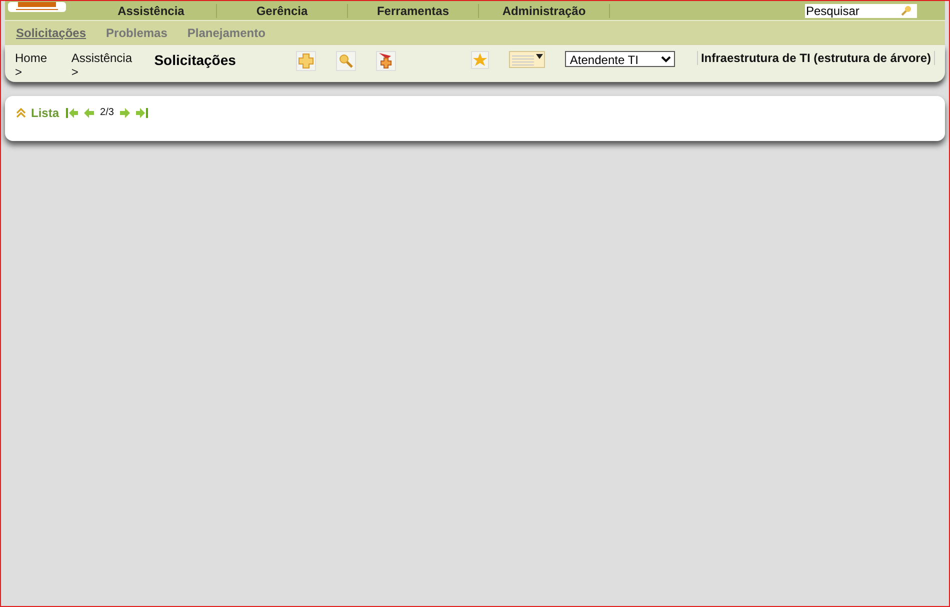 The height and width of the screenshot is (607, 950). I want to click on logo-drawing, so click(37, 6).